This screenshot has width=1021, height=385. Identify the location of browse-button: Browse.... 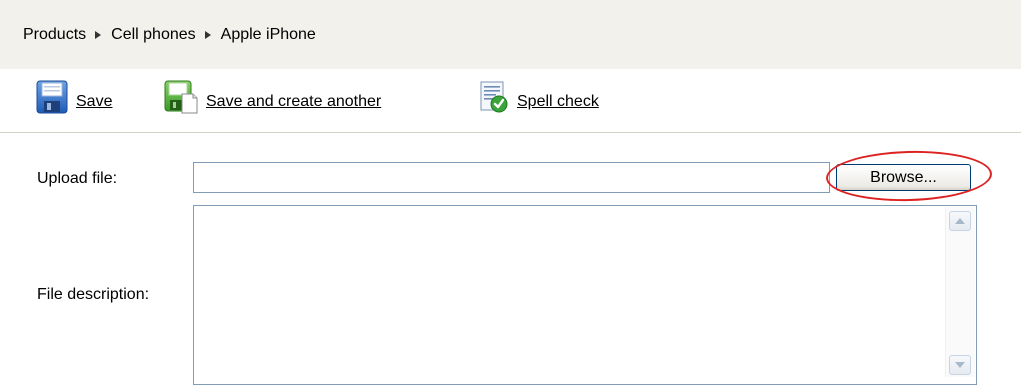
(903, 177).